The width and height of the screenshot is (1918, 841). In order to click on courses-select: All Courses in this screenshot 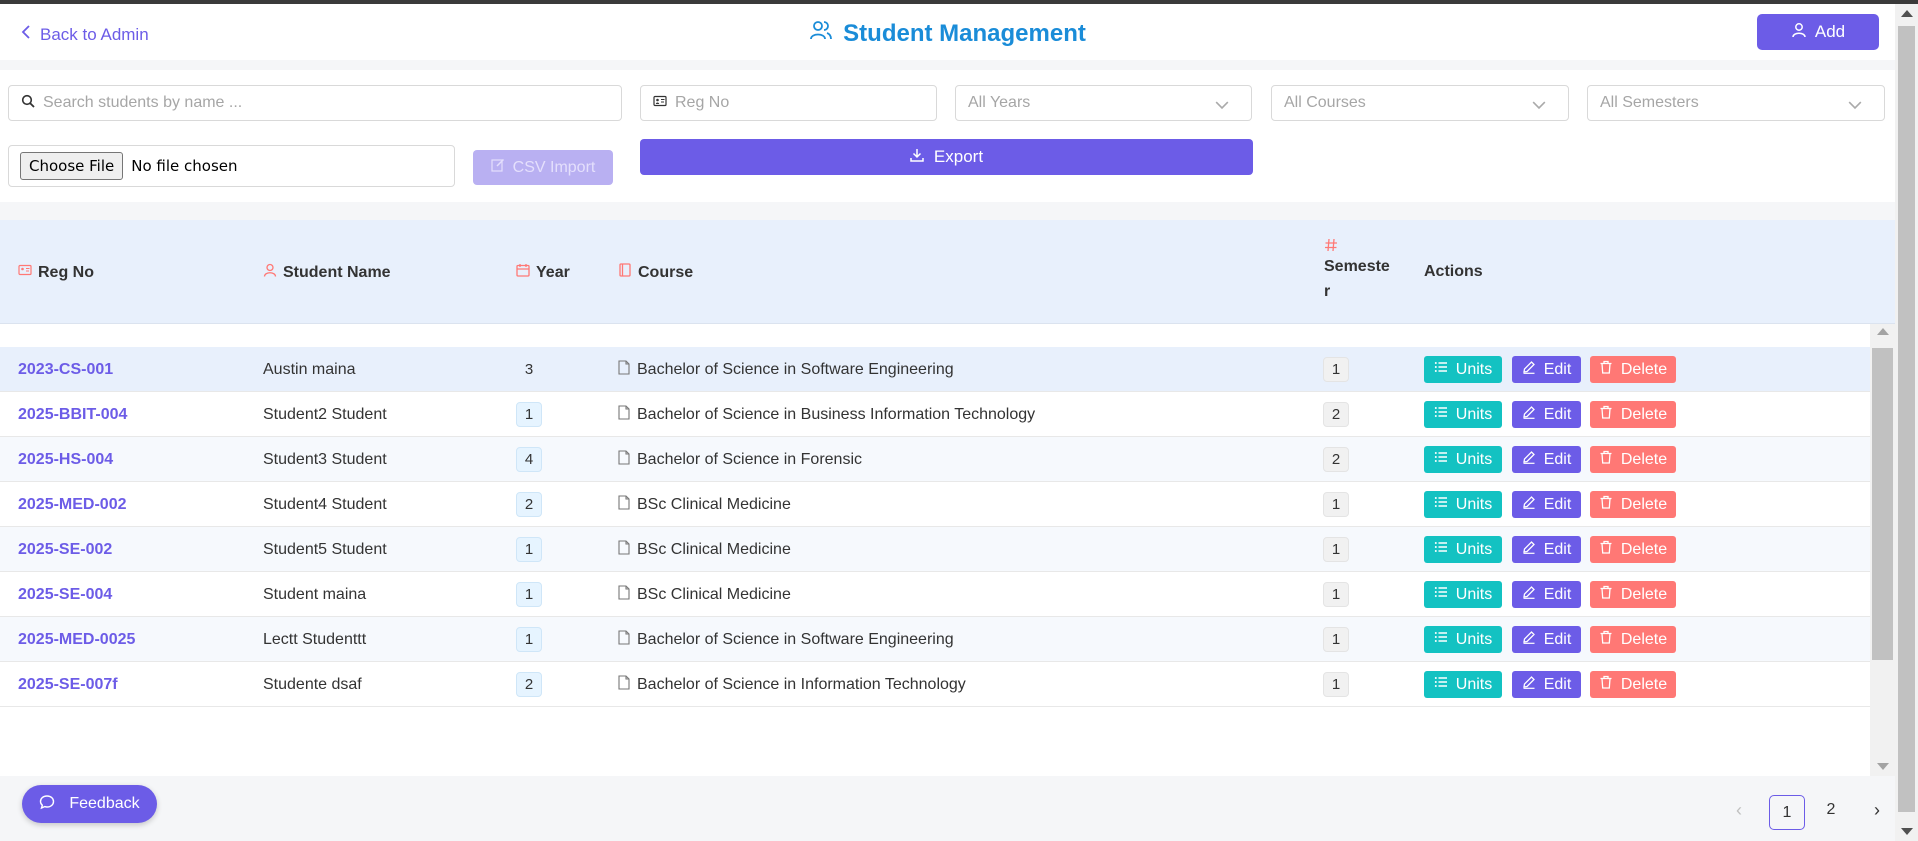, I will do `click(1420, 103)`.